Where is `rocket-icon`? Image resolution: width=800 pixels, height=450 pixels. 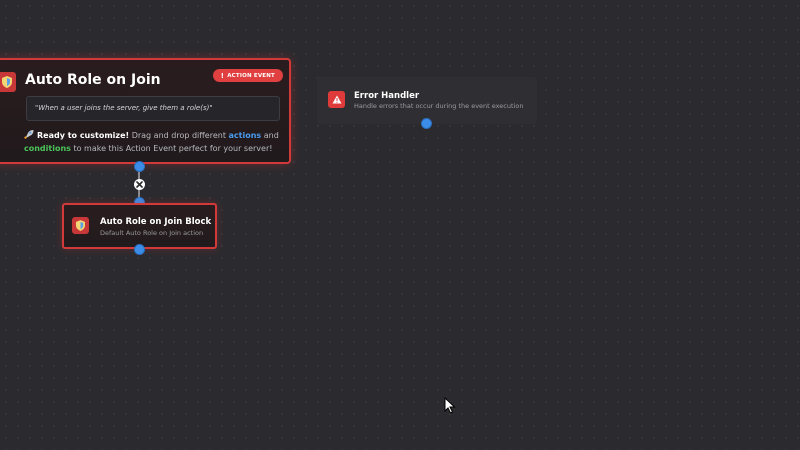
rocket-icon is located at coordinates (29, 134).